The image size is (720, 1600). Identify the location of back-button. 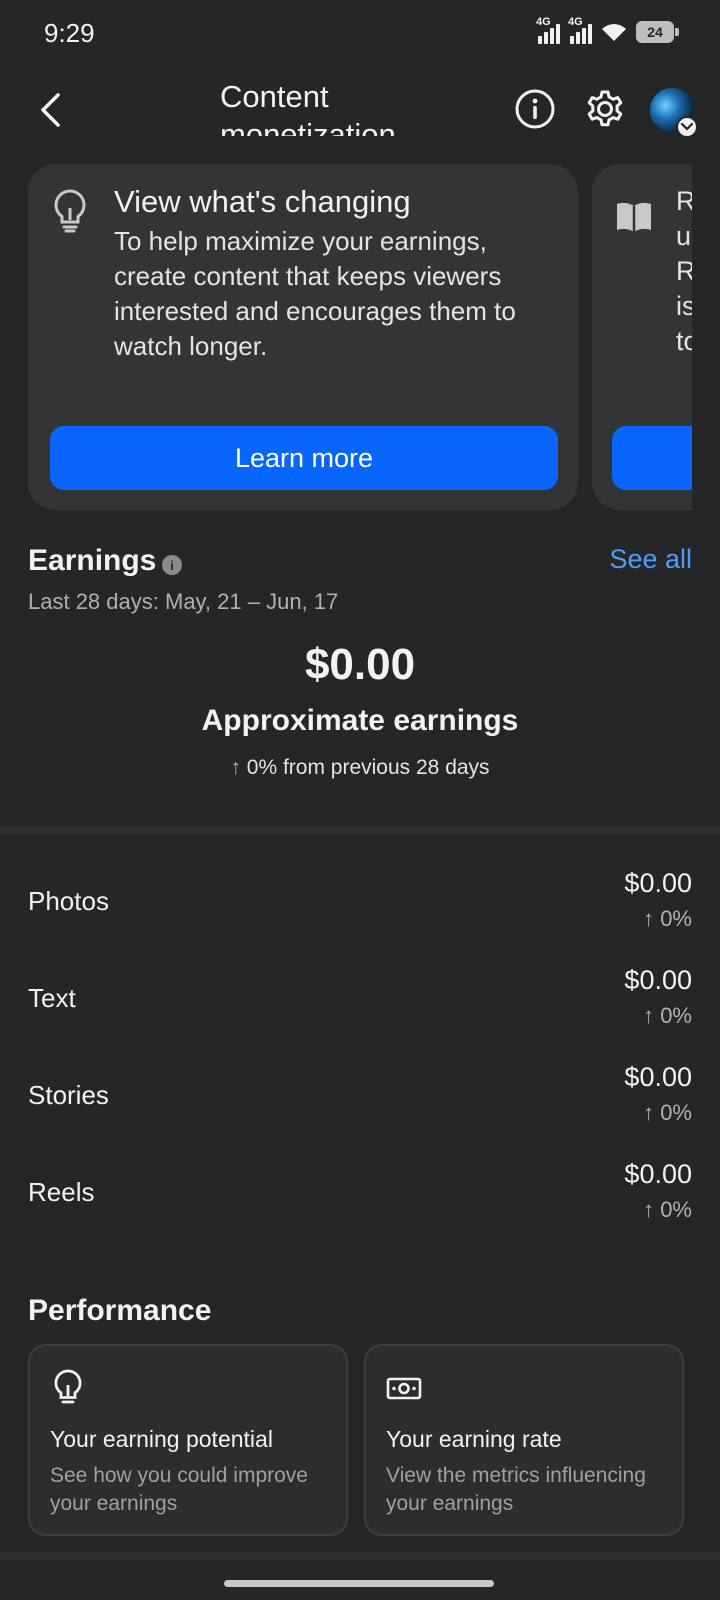
(50, 110).